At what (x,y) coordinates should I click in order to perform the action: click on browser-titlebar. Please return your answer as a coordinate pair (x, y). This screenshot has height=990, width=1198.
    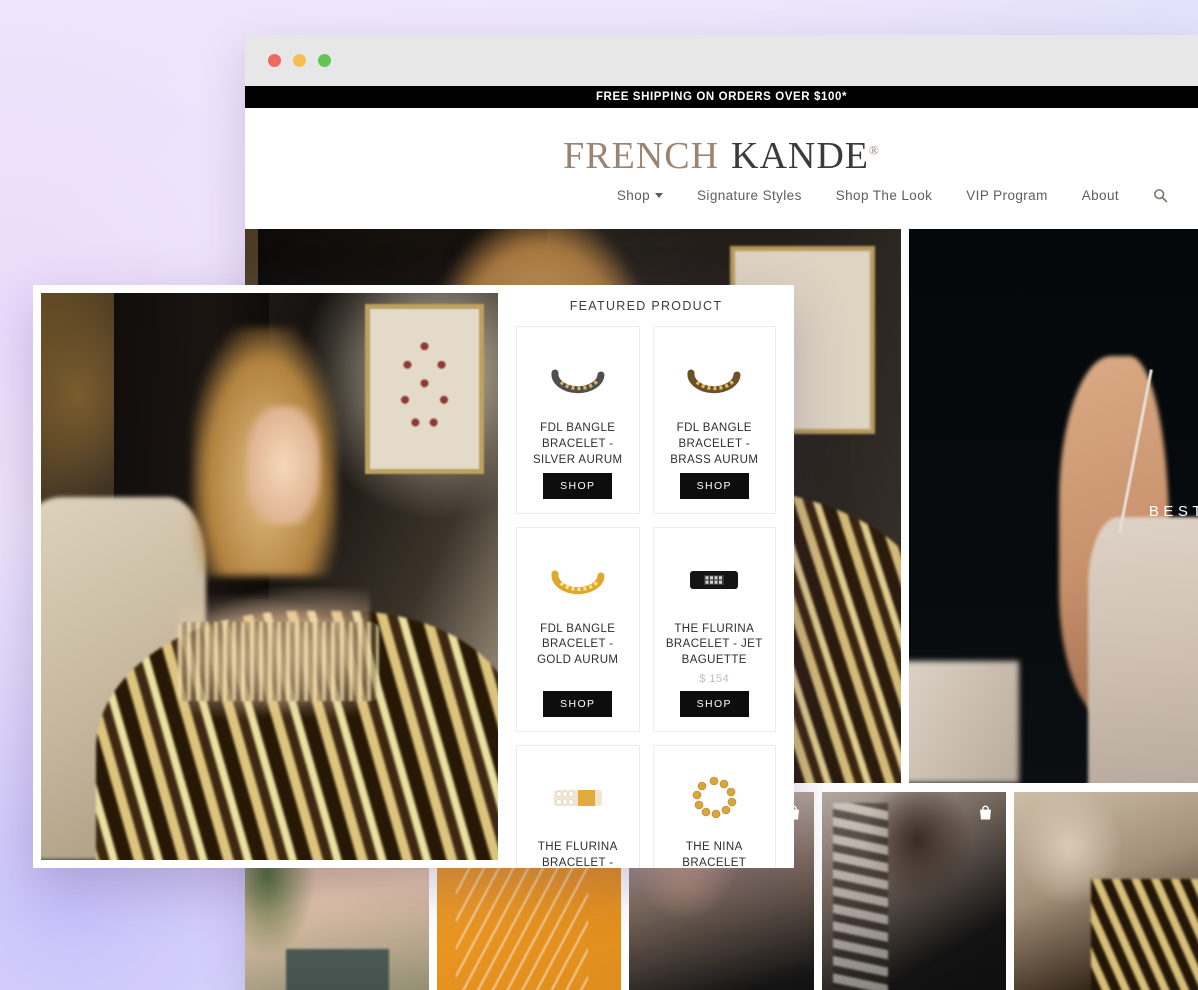
    Looking at the image, I should click on (721, 60).